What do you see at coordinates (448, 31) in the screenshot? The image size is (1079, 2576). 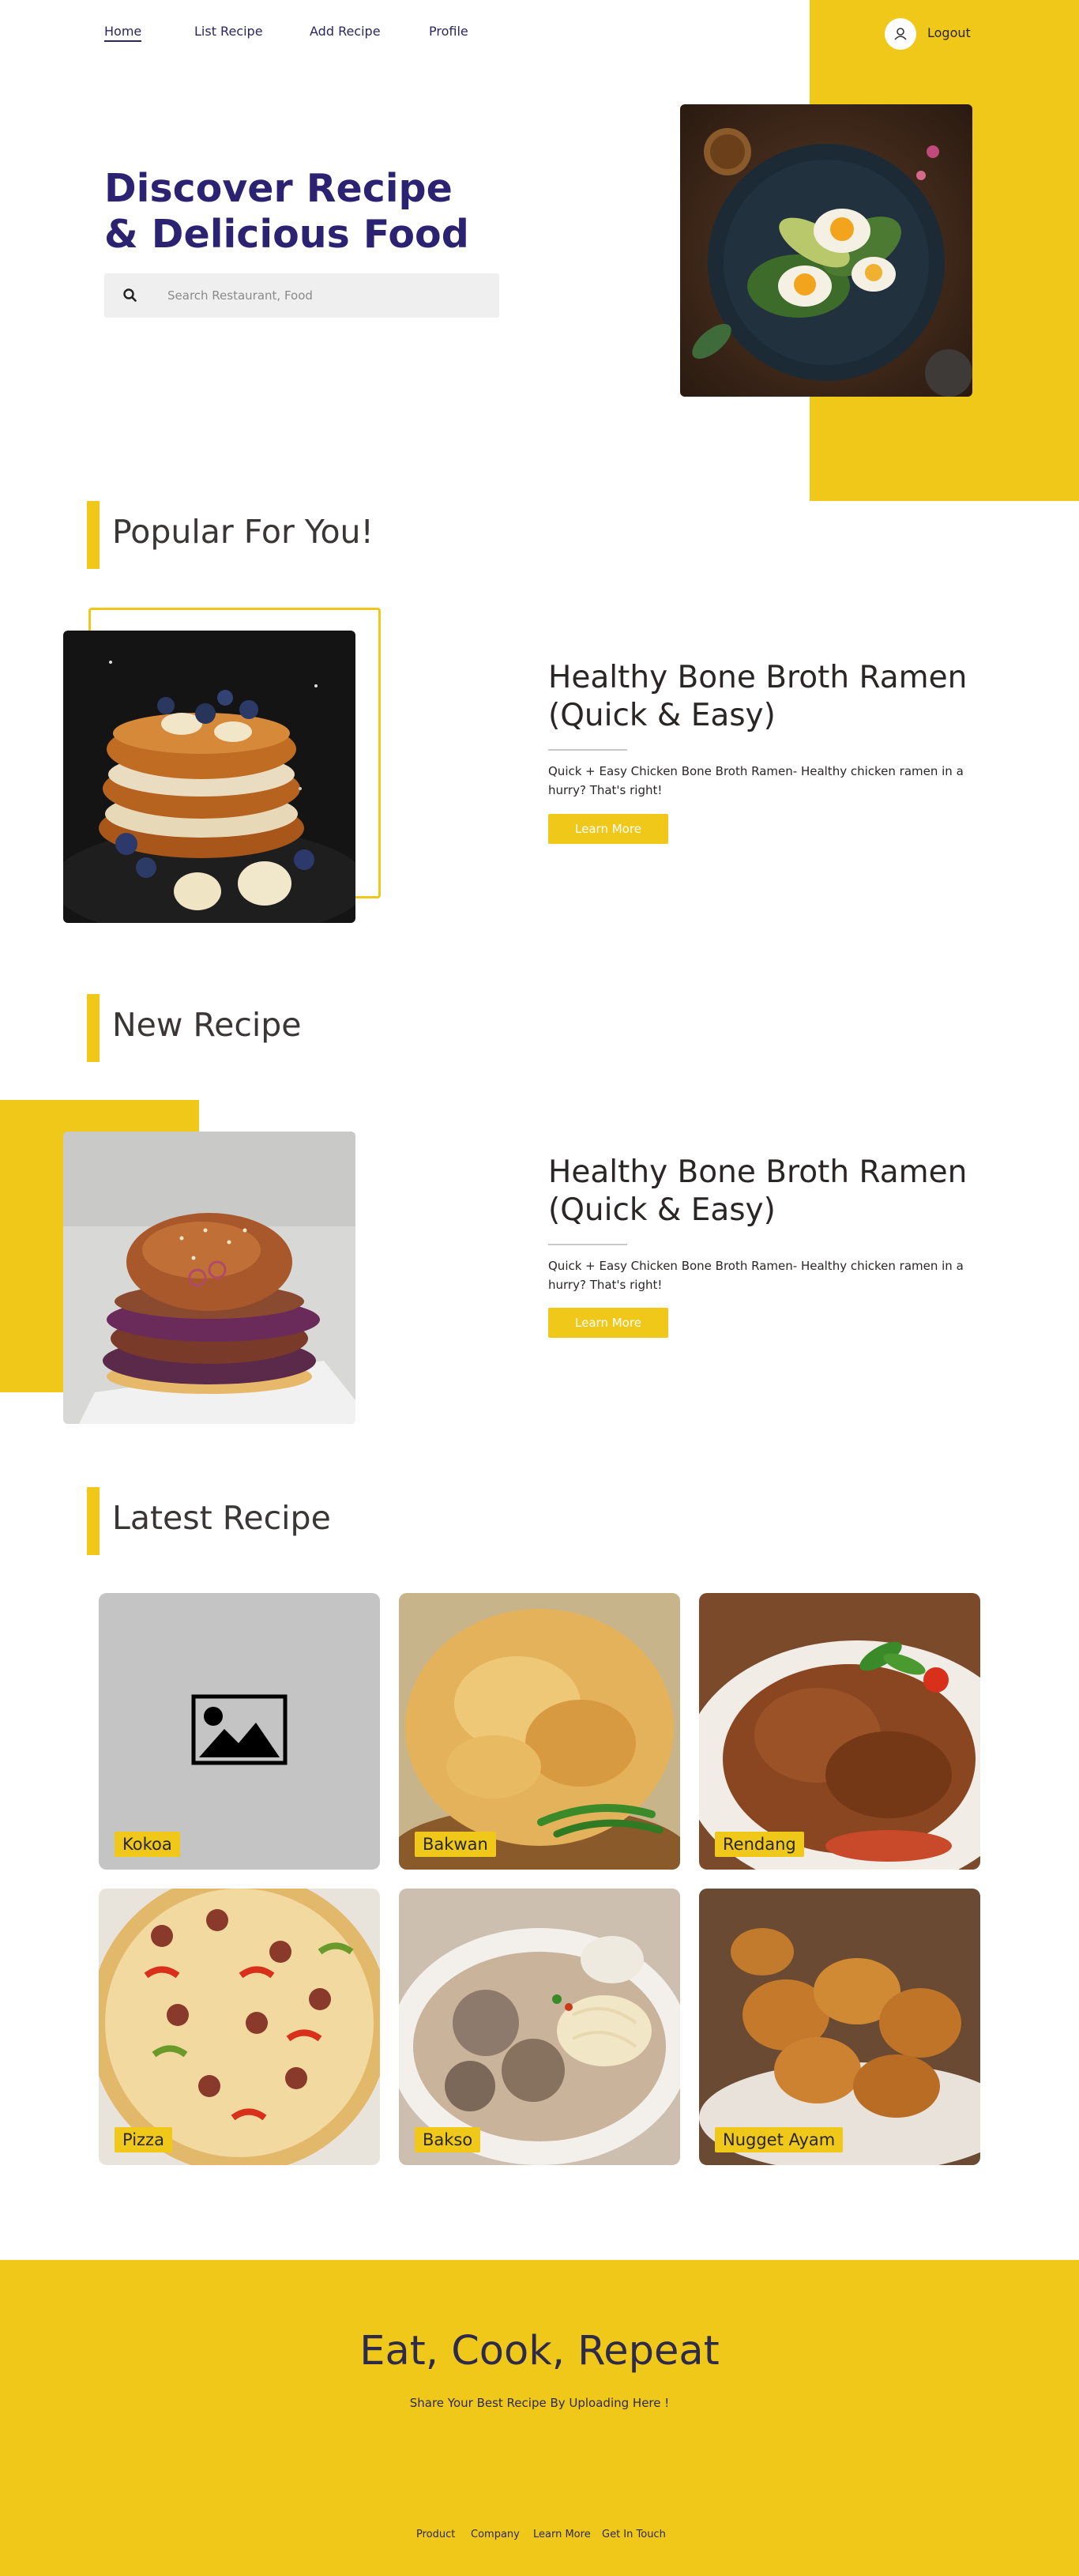 I see `nav-profile: Profile` at bounding box center [448, 31].